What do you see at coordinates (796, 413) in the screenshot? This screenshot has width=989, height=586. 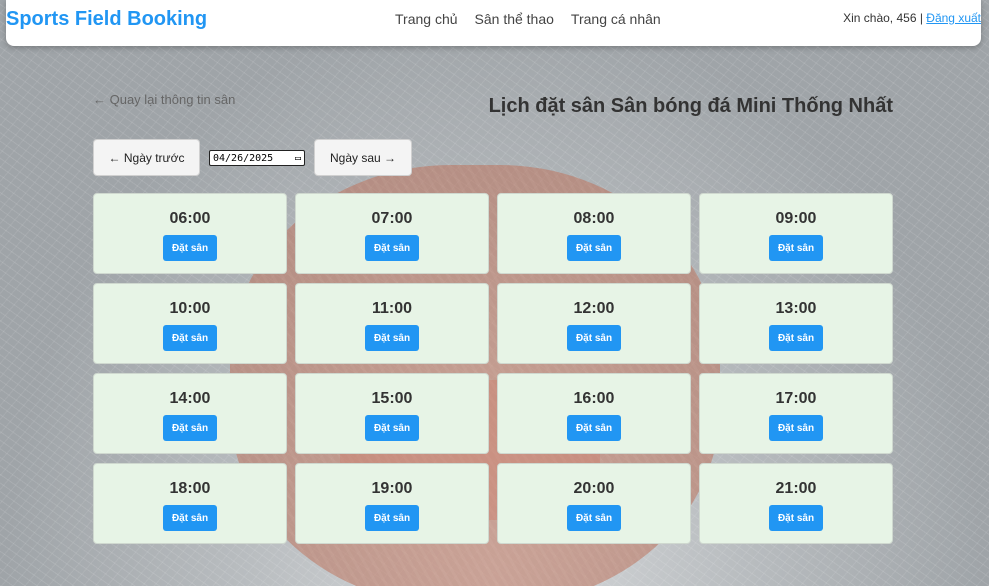 I see `time-slot-card: 17:00 Đặt sân` at bounding box center [796, 413].